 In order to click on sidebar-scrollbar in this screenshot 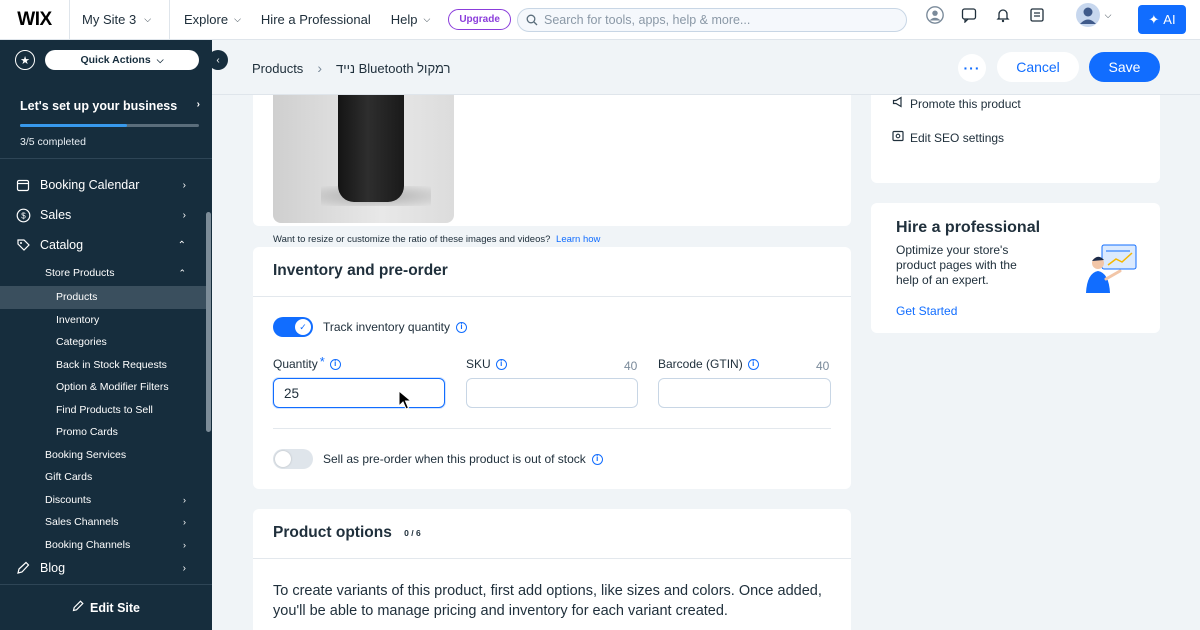, I will do `click(208, 322)`.